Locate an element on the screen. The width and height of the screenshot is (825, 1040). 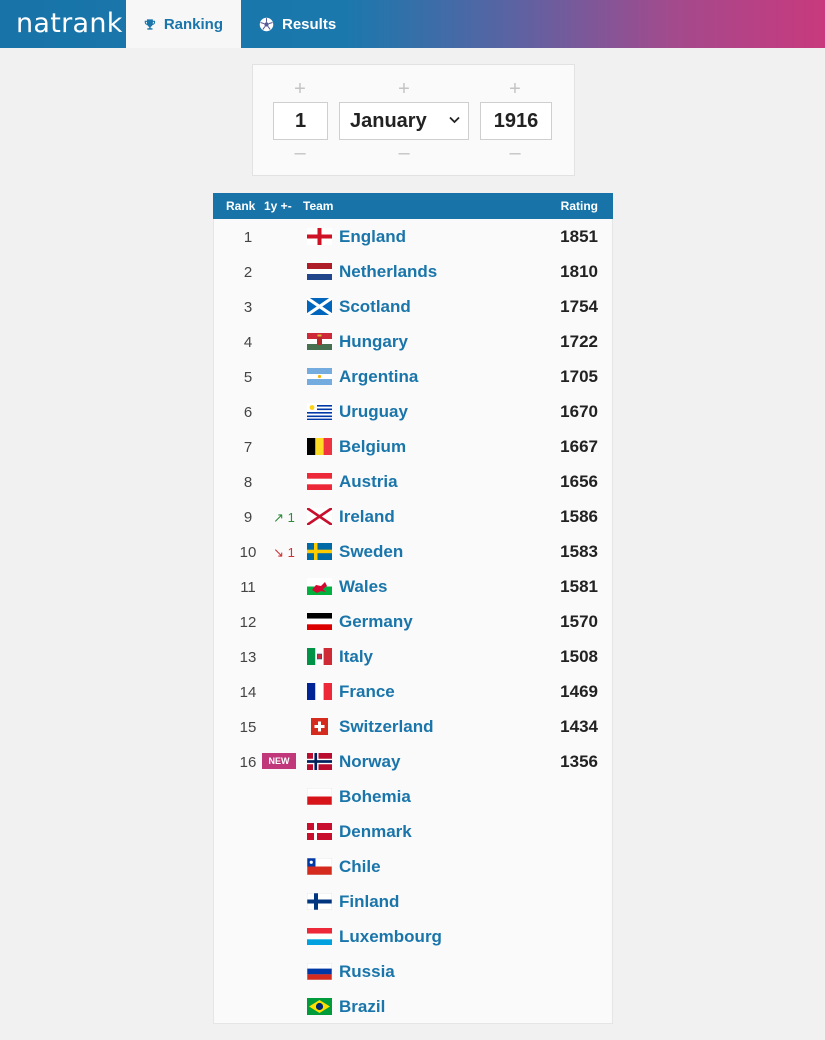
table-row: Russia is located at coordinates (413, 971).